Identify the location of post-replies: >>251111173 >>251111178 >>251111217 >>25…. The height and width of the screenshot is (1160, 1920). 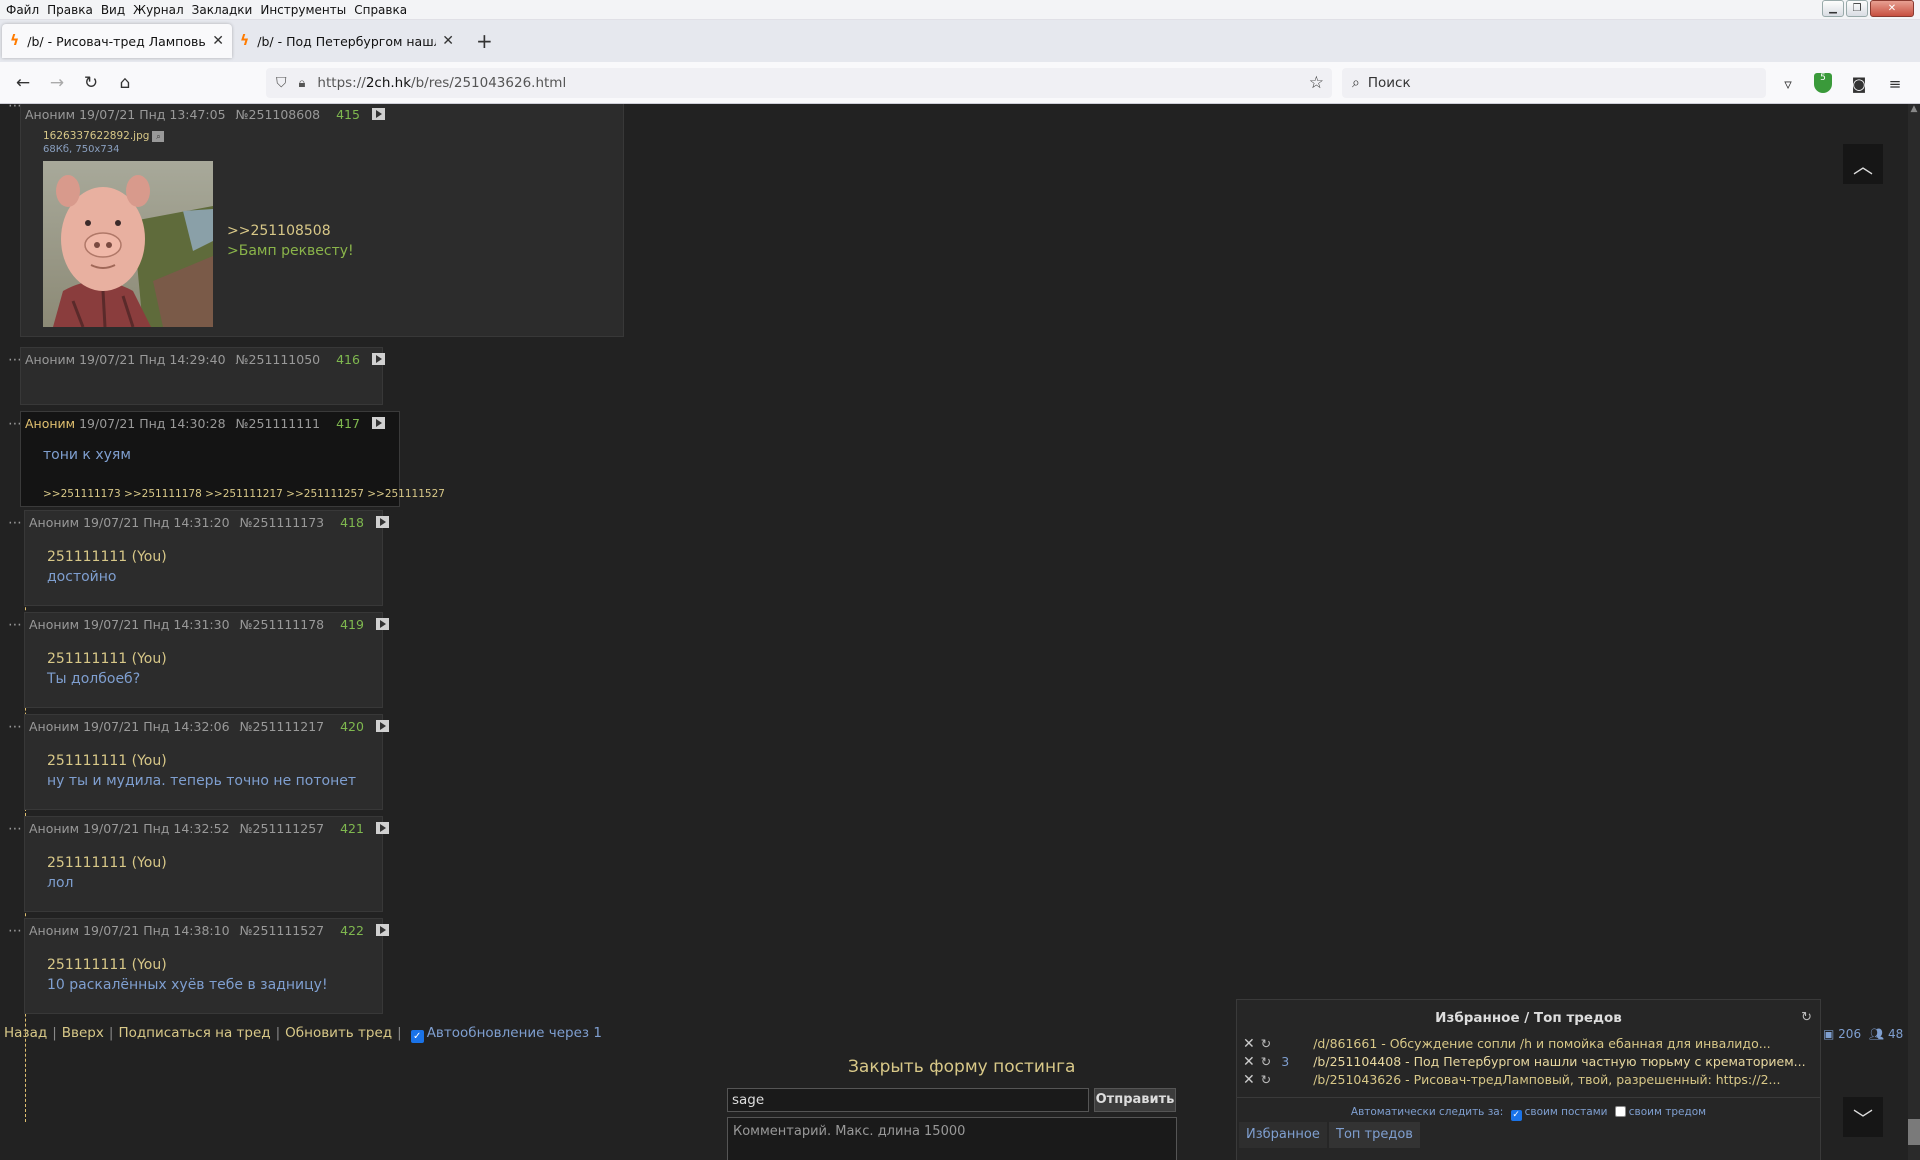
(244, 494).